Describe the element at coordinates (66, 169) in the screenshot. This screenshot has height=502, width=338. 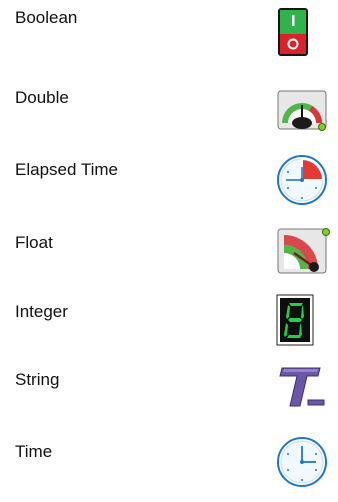
I see `label-elapsed-time: Elapsed Time` at that location.